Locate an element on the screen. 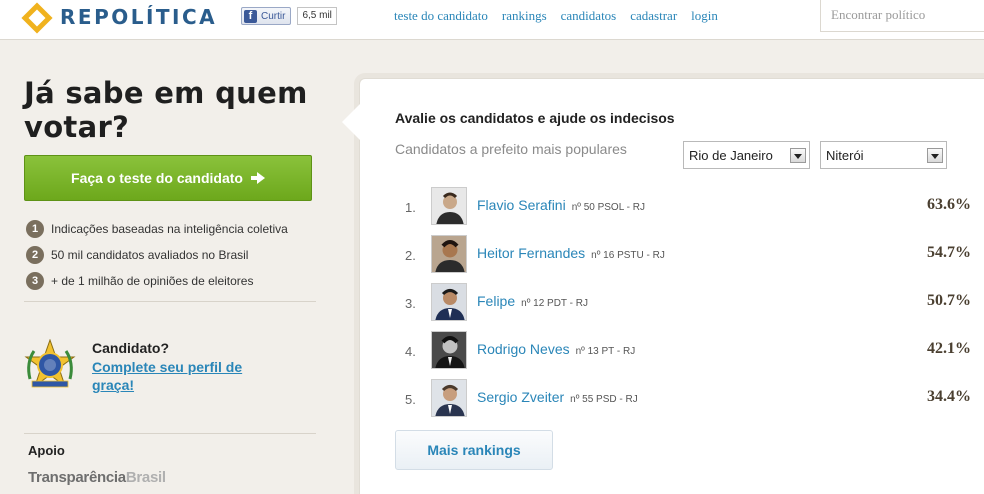  logo-part-1: Transparência is located at coordinates (77, 477).